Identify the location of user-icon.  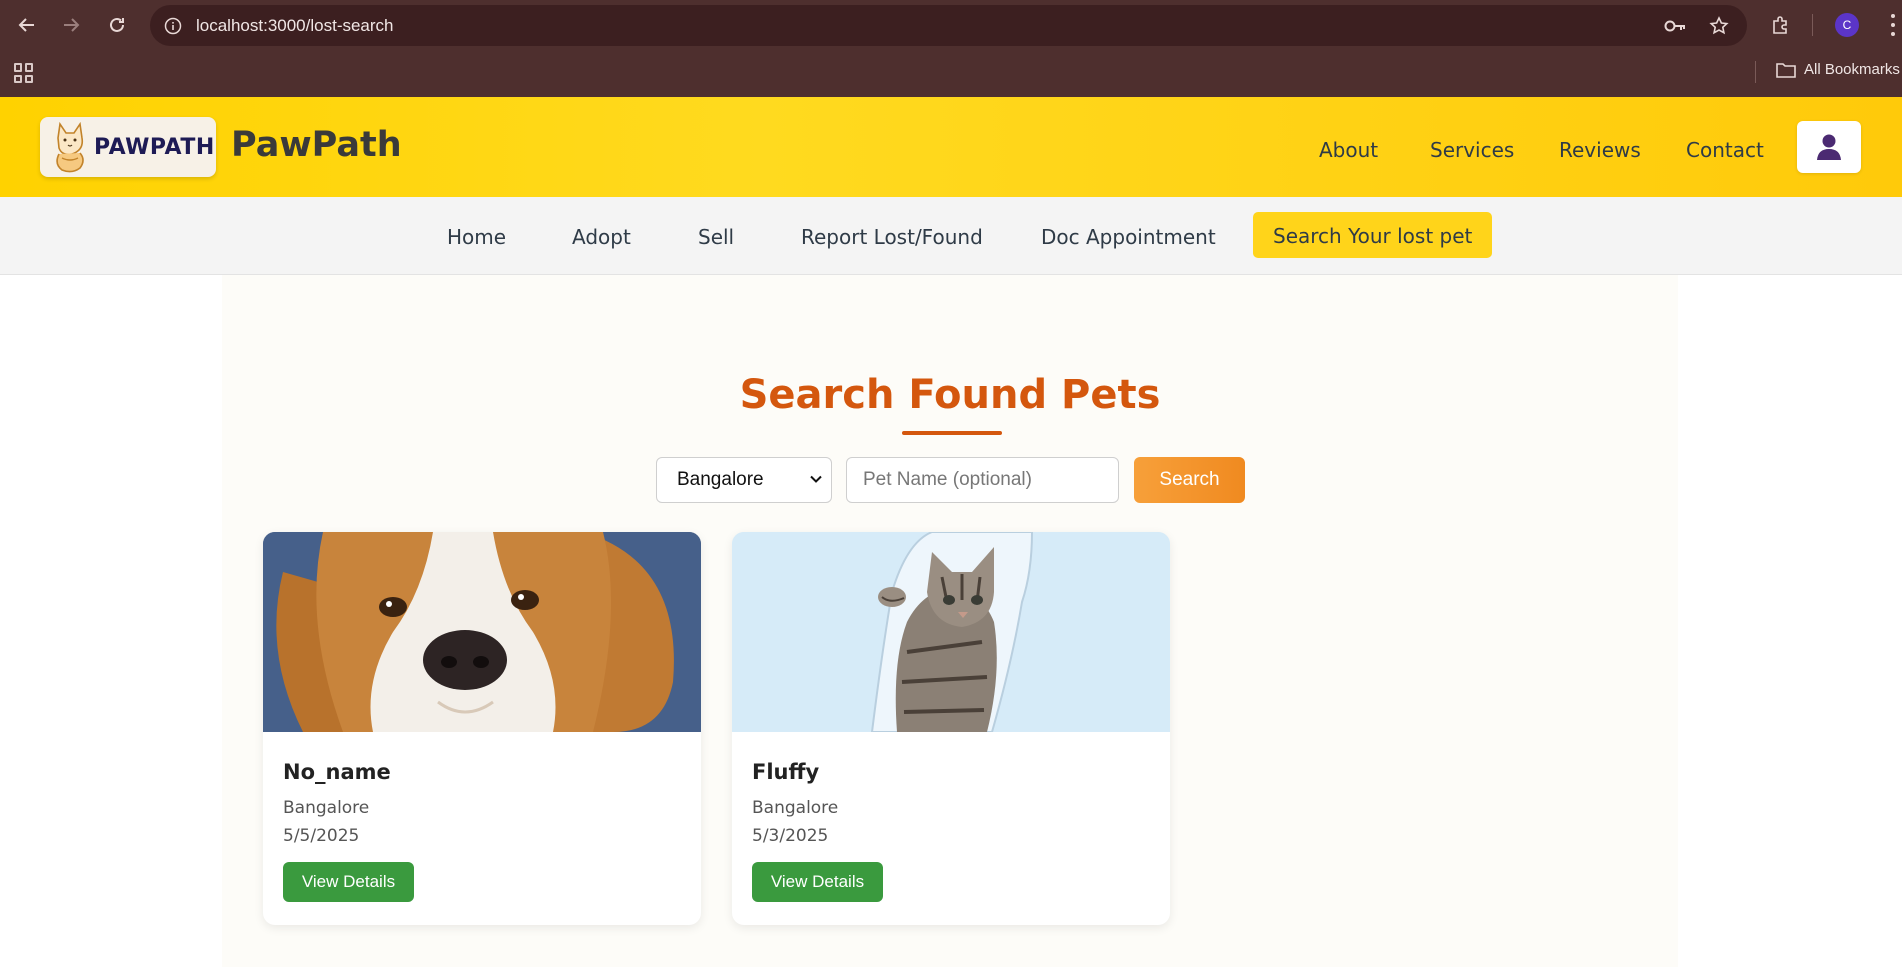
(1829, 147).